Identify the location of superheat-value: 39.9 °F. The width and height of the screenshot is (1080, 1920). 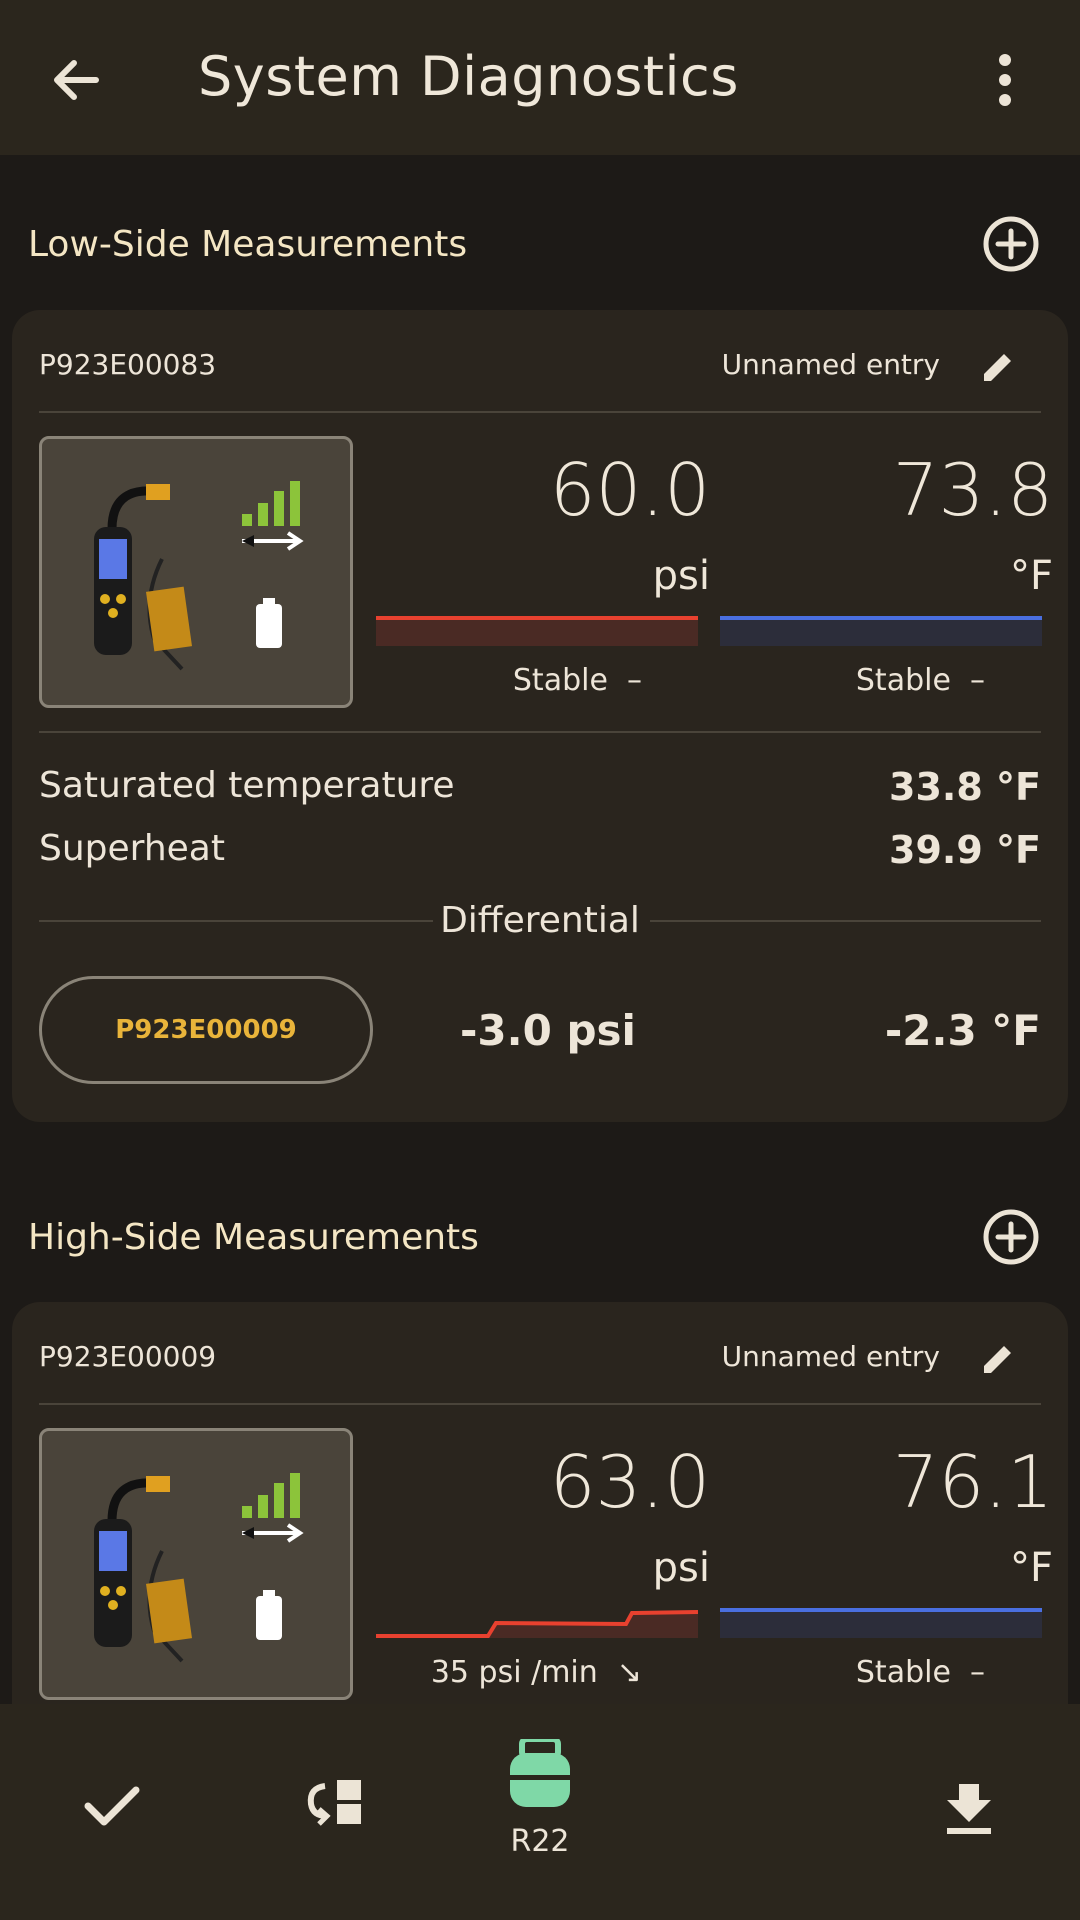
(965, 850).